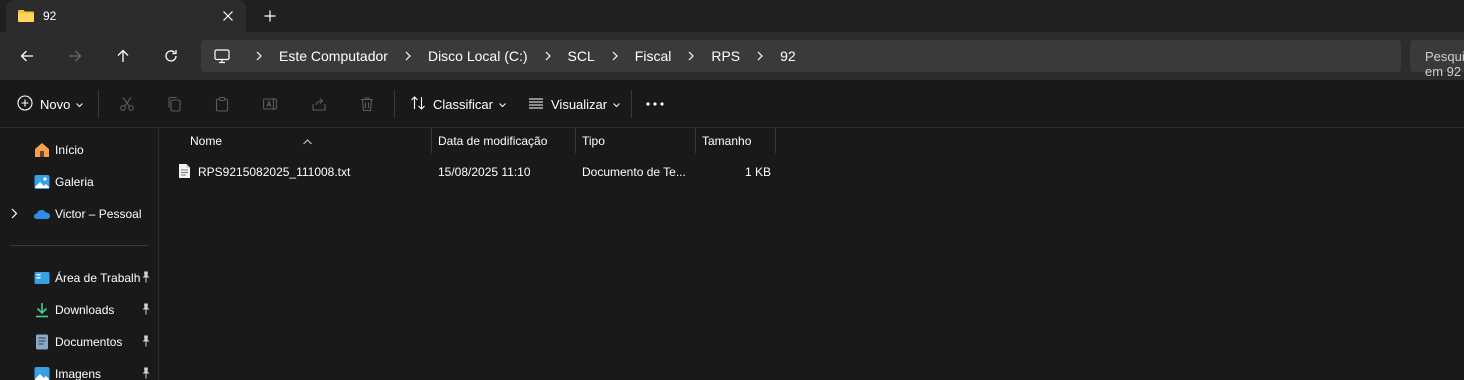 The image size is (1464, 380). I want to click on computer-icon, so click(222, 57).